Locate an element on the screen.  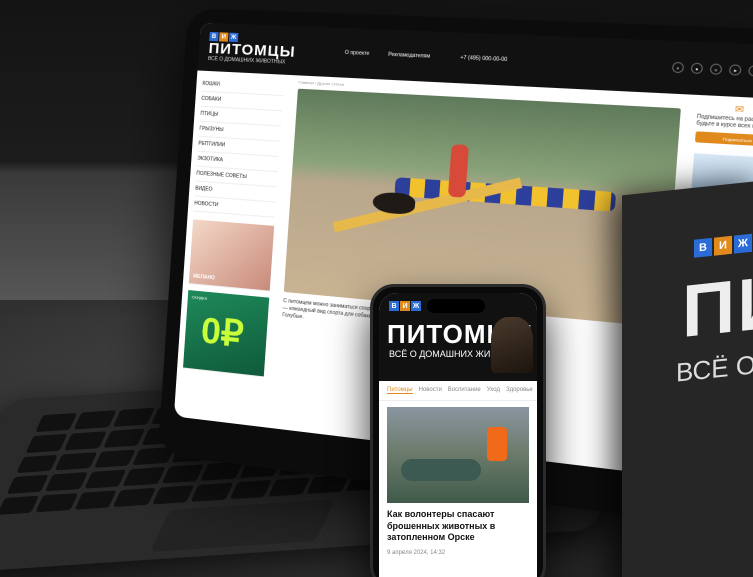
subscribe-button: Подписаться is located at coordinates (724, 139).